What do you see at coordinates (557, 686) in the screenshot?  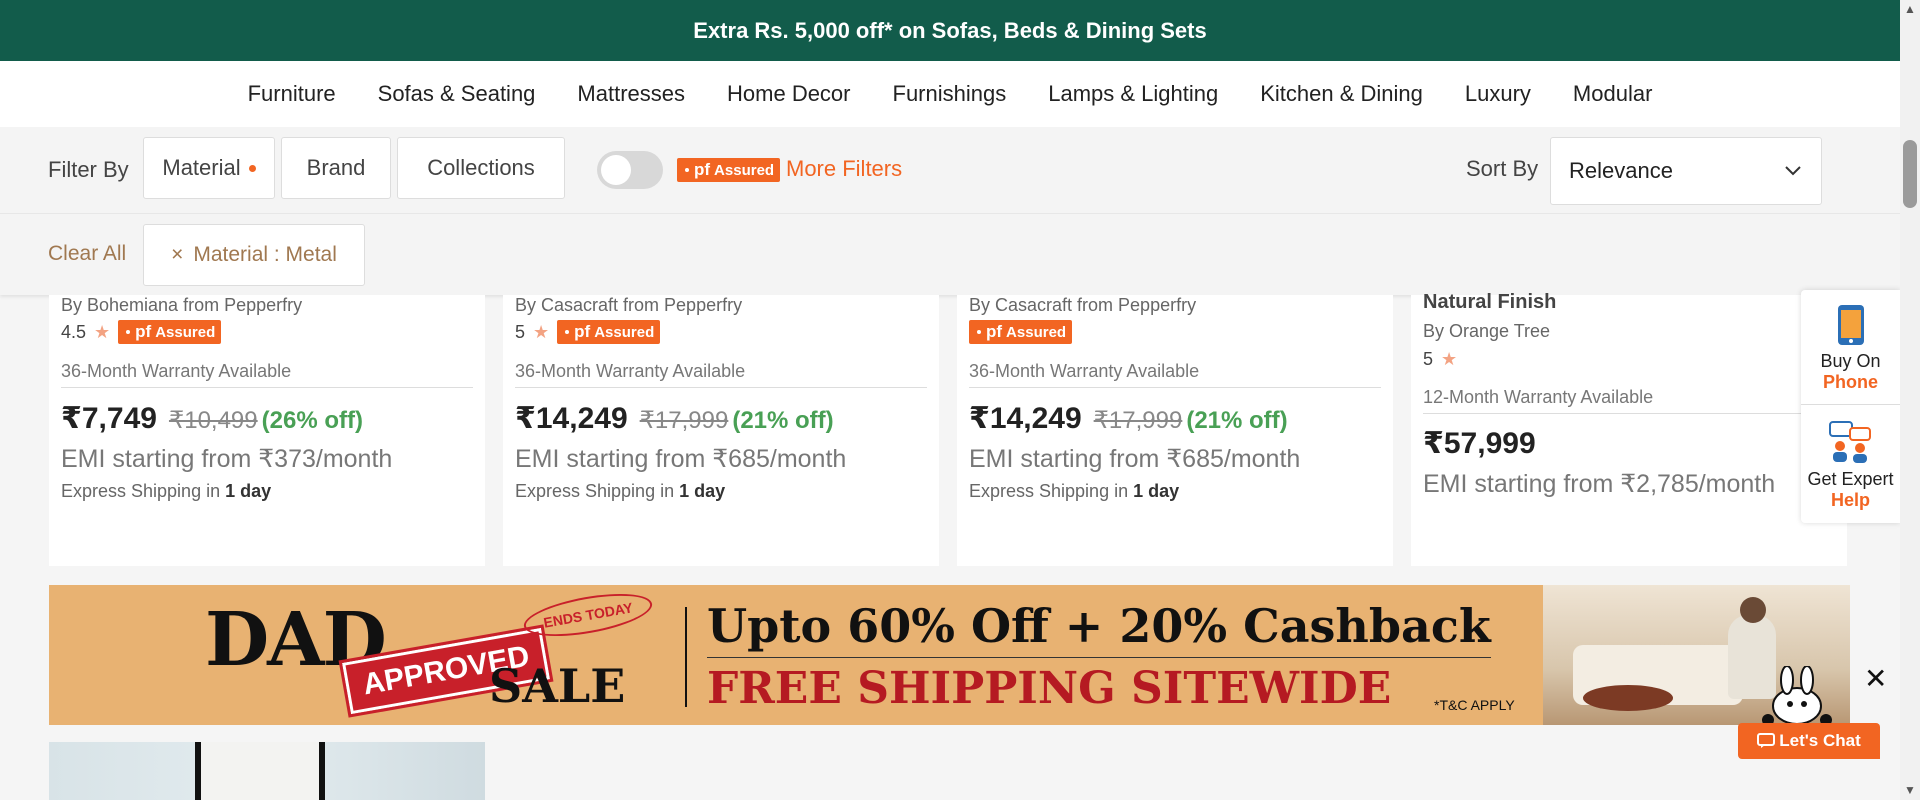 I see `banner-sale-text: SALE` at bounding box center [557, 686].